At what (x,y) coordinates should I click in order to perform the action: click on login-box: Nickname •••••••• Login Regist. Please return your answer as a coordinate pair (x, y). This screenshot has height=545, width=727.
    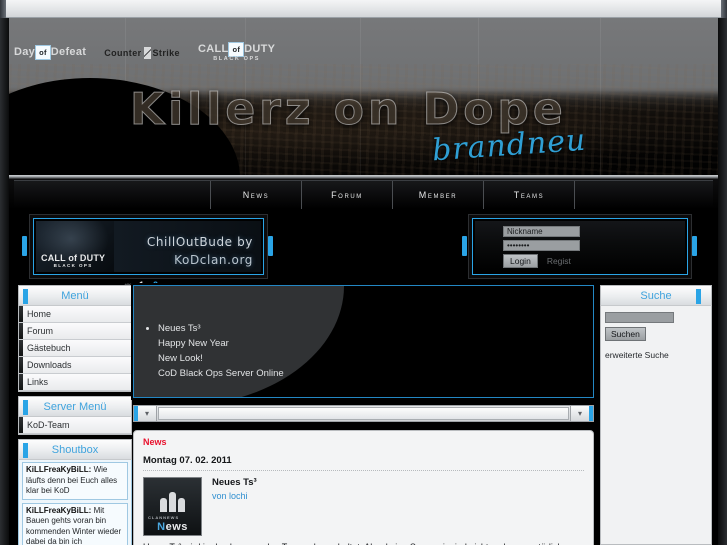
    Looking at the image, I should click on (580, 246).